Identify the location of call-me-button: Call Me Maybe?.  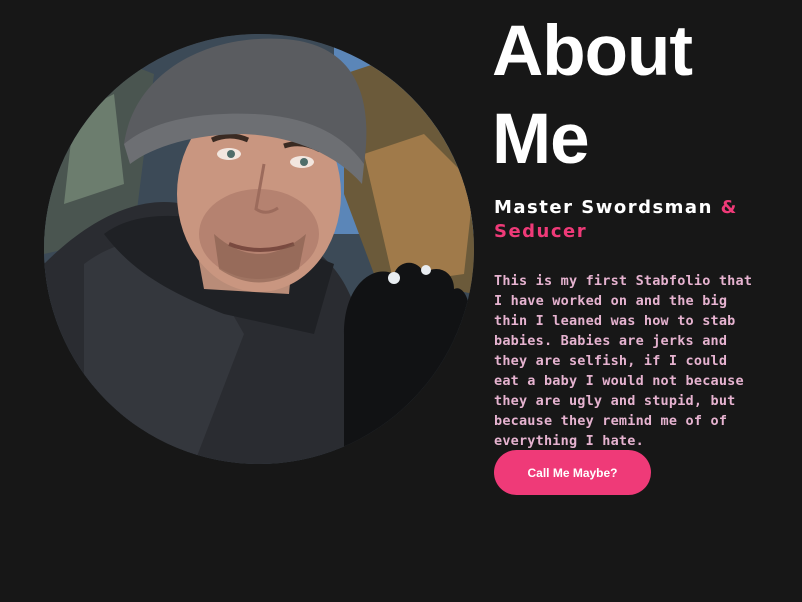
(572, 472).